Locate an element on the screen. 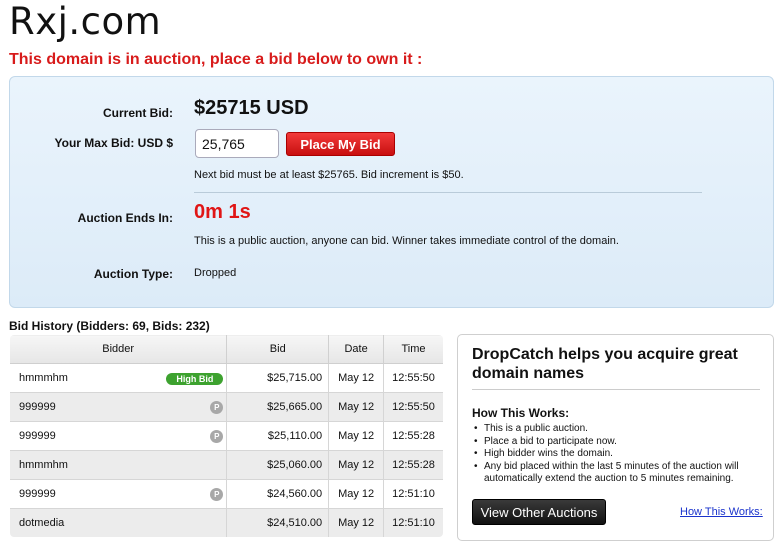  bid-amount-cell: $24,560.00 is located at coordinates (278, 494).